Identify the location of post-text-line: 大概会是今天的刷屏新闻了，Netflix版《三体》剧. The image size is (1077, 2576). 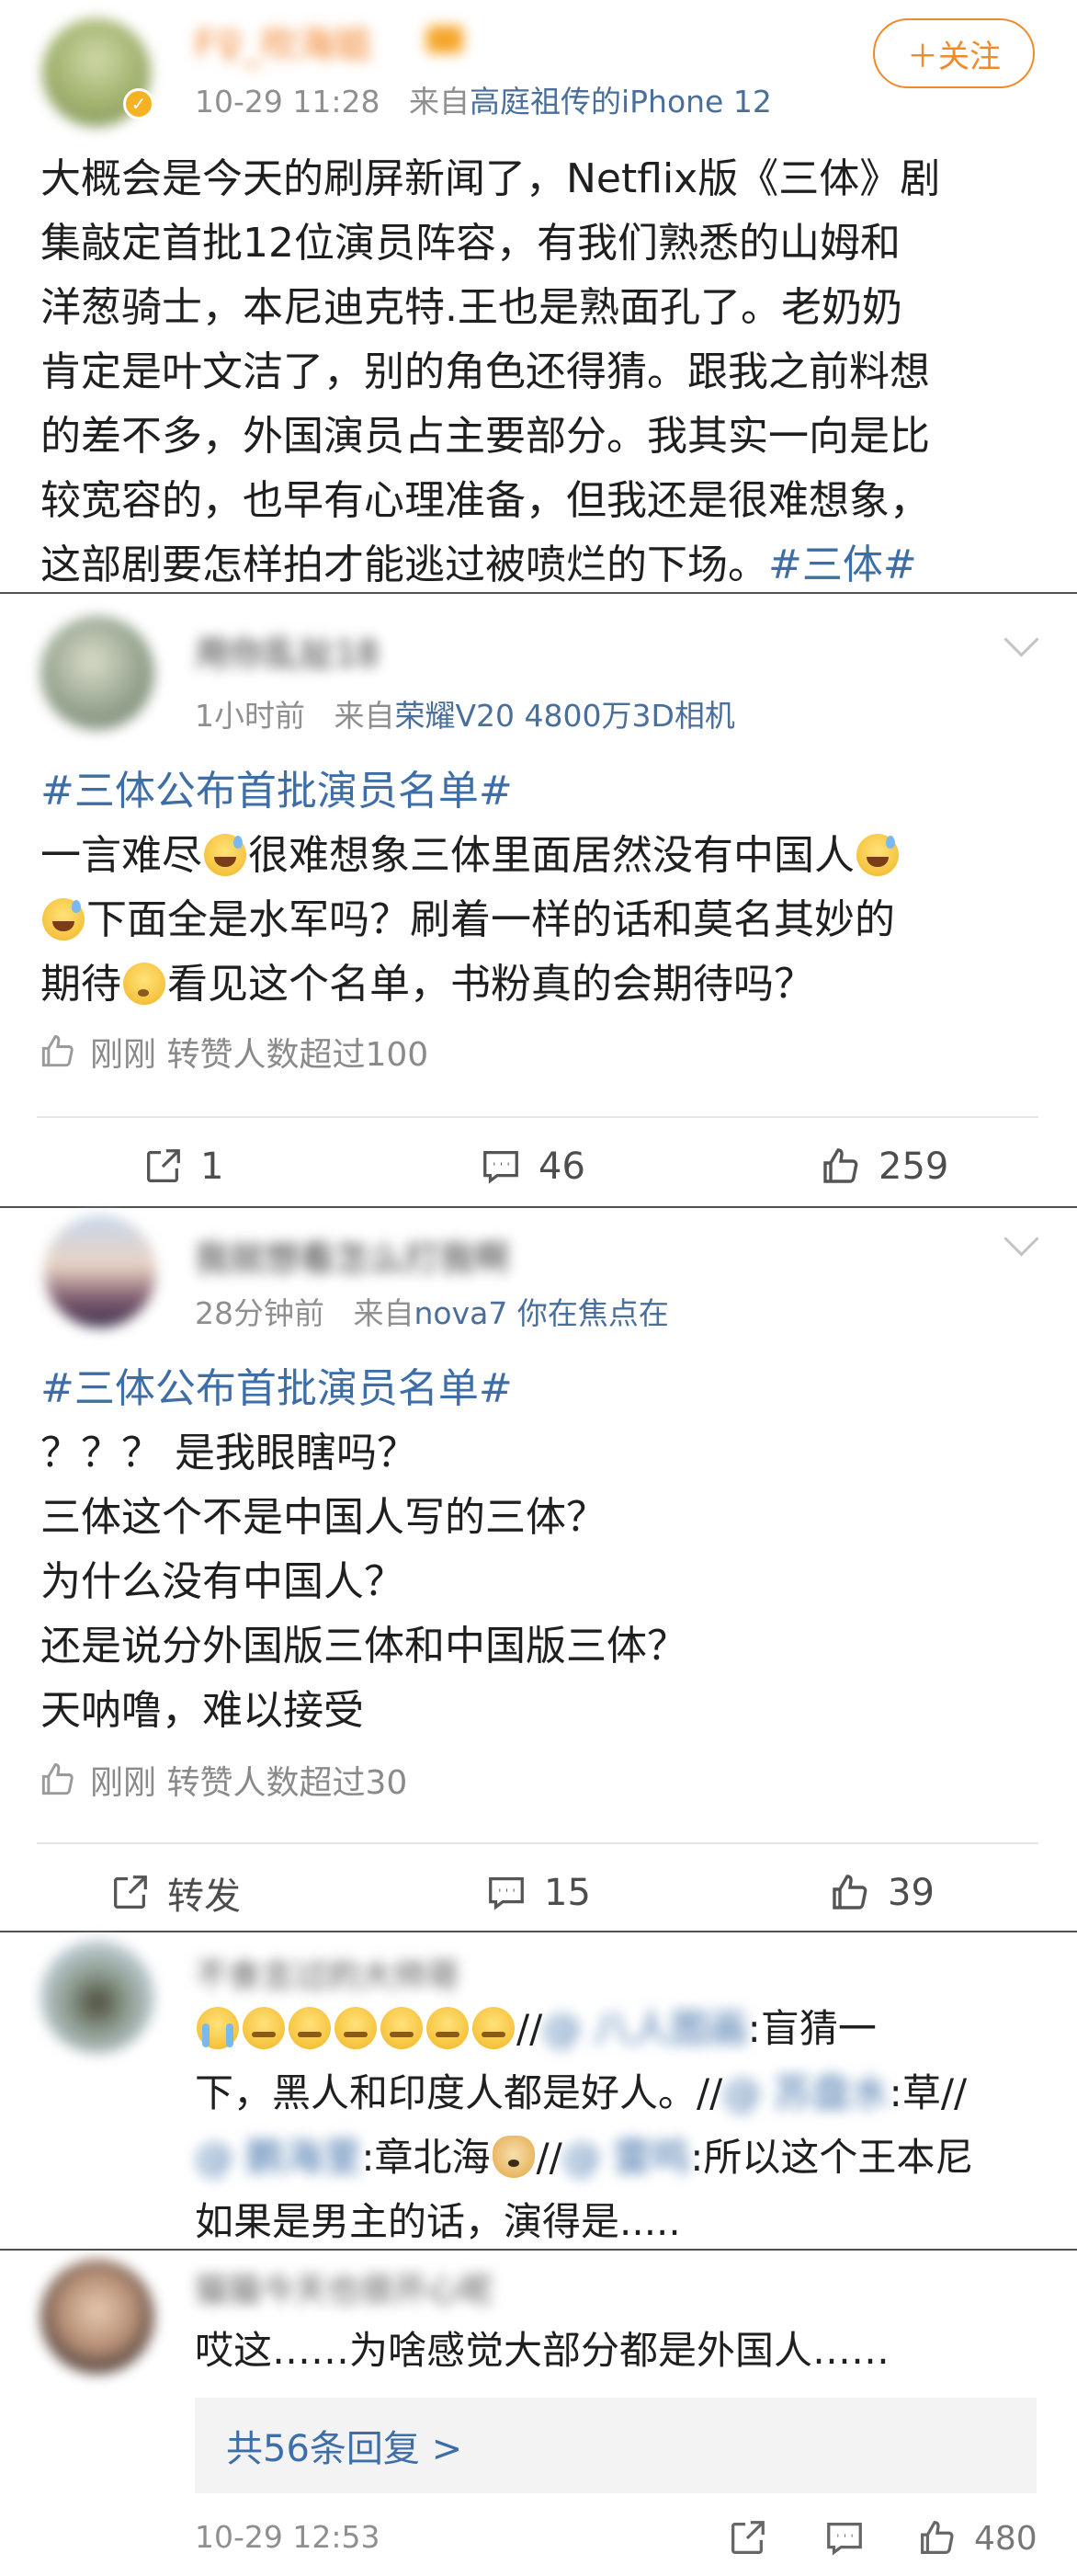
(490, 178).